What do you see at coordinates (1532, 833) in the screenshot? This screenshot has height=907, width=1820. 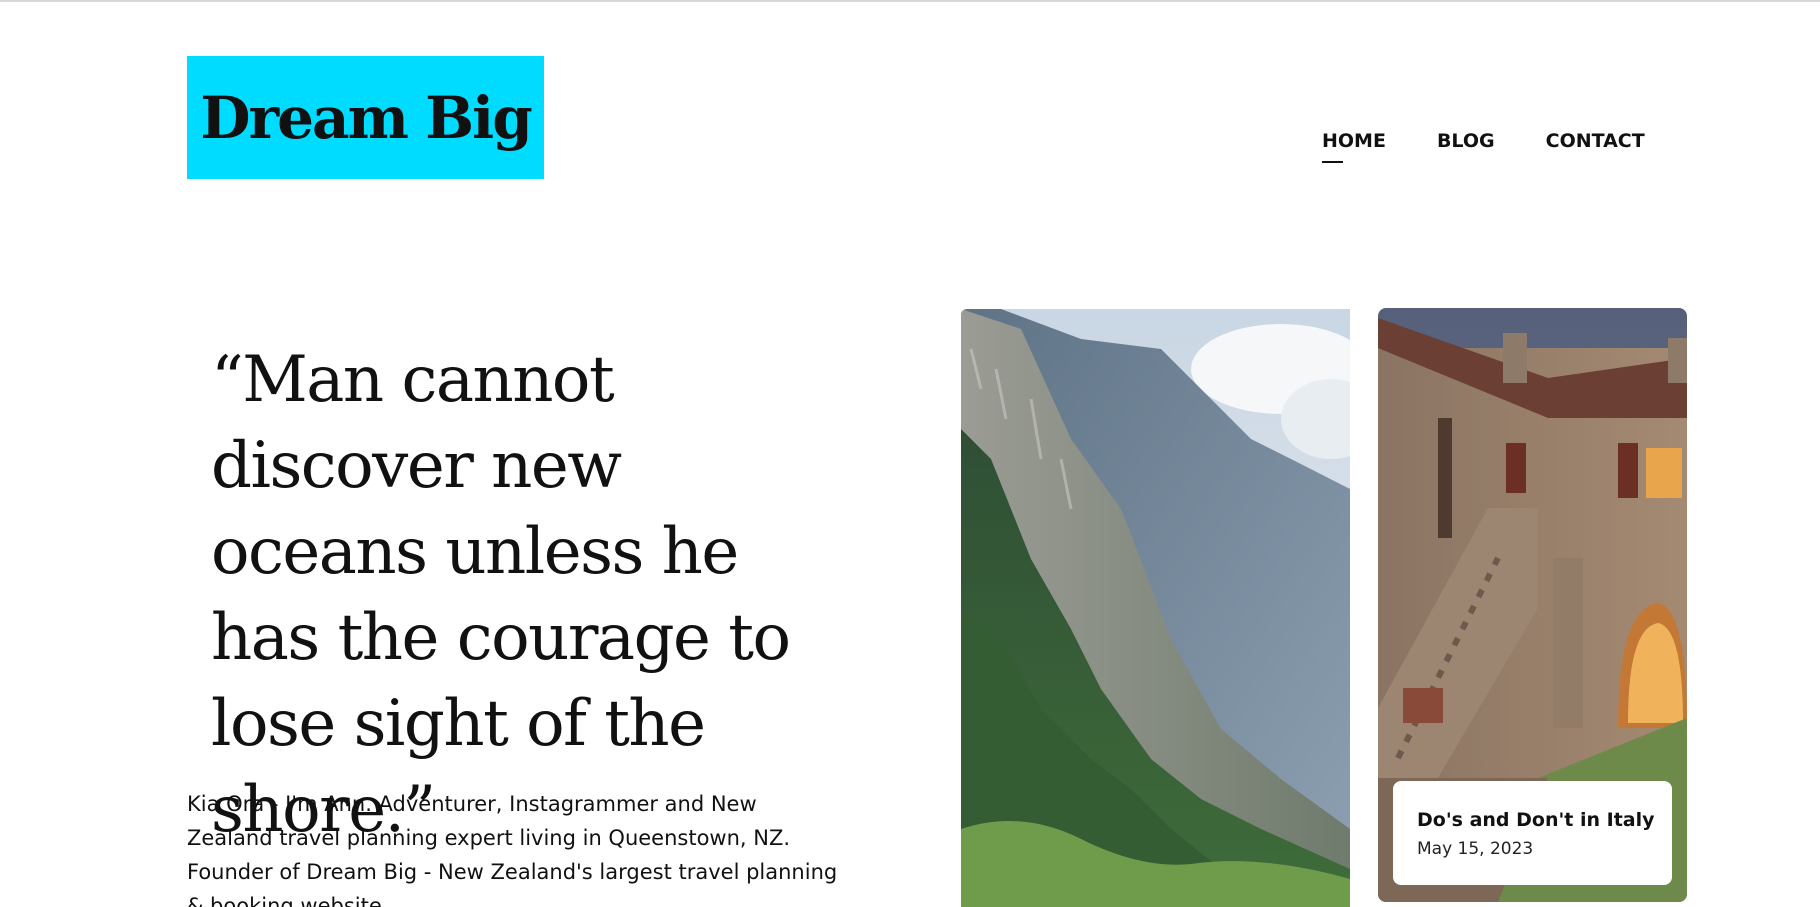 I see `featured-post-card: Do's and Don't in Italy May 15, 2023` at bounding box center [1532, 833].